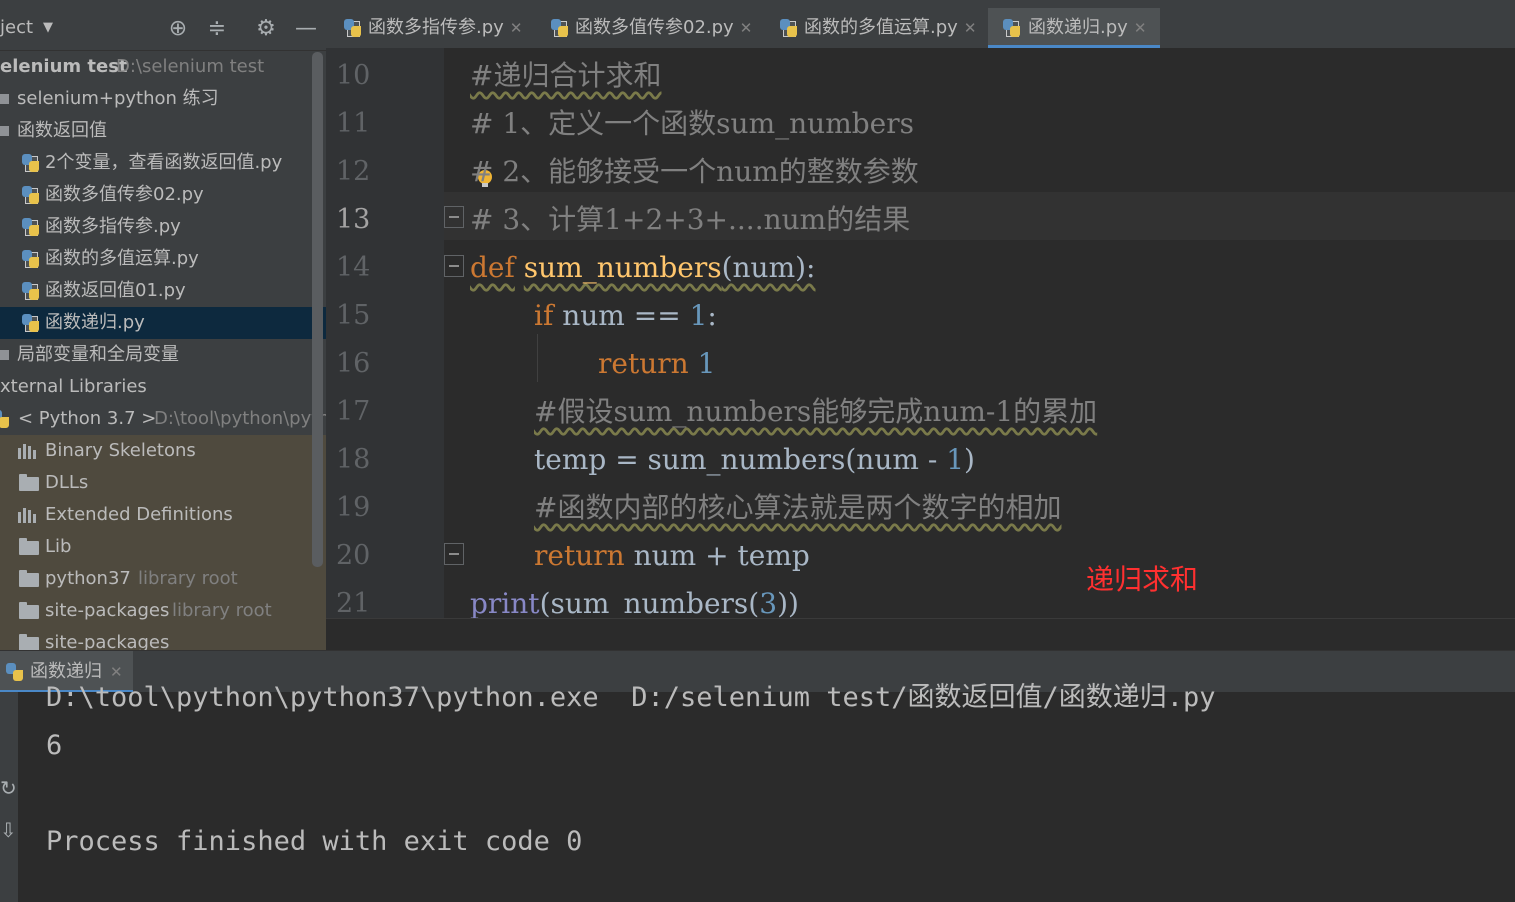 The height and width of the screenshot is (902, 1515). What do you see at coordinates (163, 195) in the screenshot?
I see `tree-item-file: 函数多值传参02.py` at bounding box center [163, 195].